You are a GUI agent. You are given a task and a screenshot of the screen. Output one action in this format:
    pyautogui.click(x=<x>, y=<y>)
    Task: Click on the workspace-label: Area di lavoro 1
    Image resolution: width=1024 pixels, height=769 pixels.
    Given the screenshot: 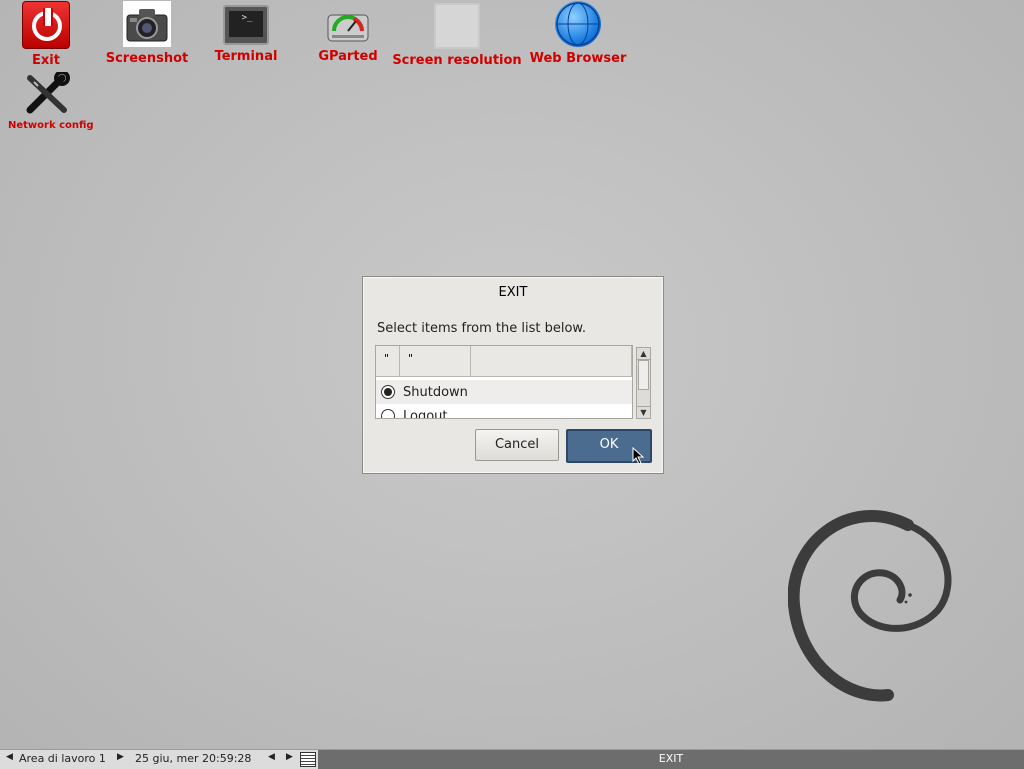 What is the action you would take?
    pyautogui.click(x=62, y=758)
    